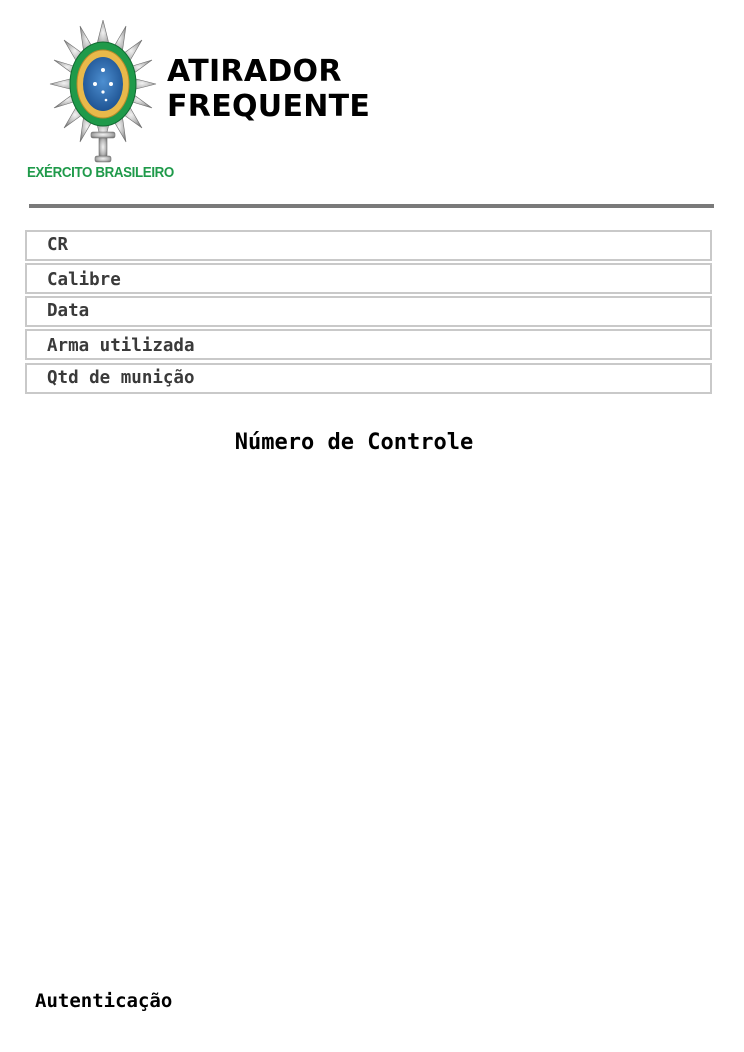  Describe the element at coordinates (368, 344) in the screenshot. I see `field-arma-utilizada: Arma utilizada` at that location.